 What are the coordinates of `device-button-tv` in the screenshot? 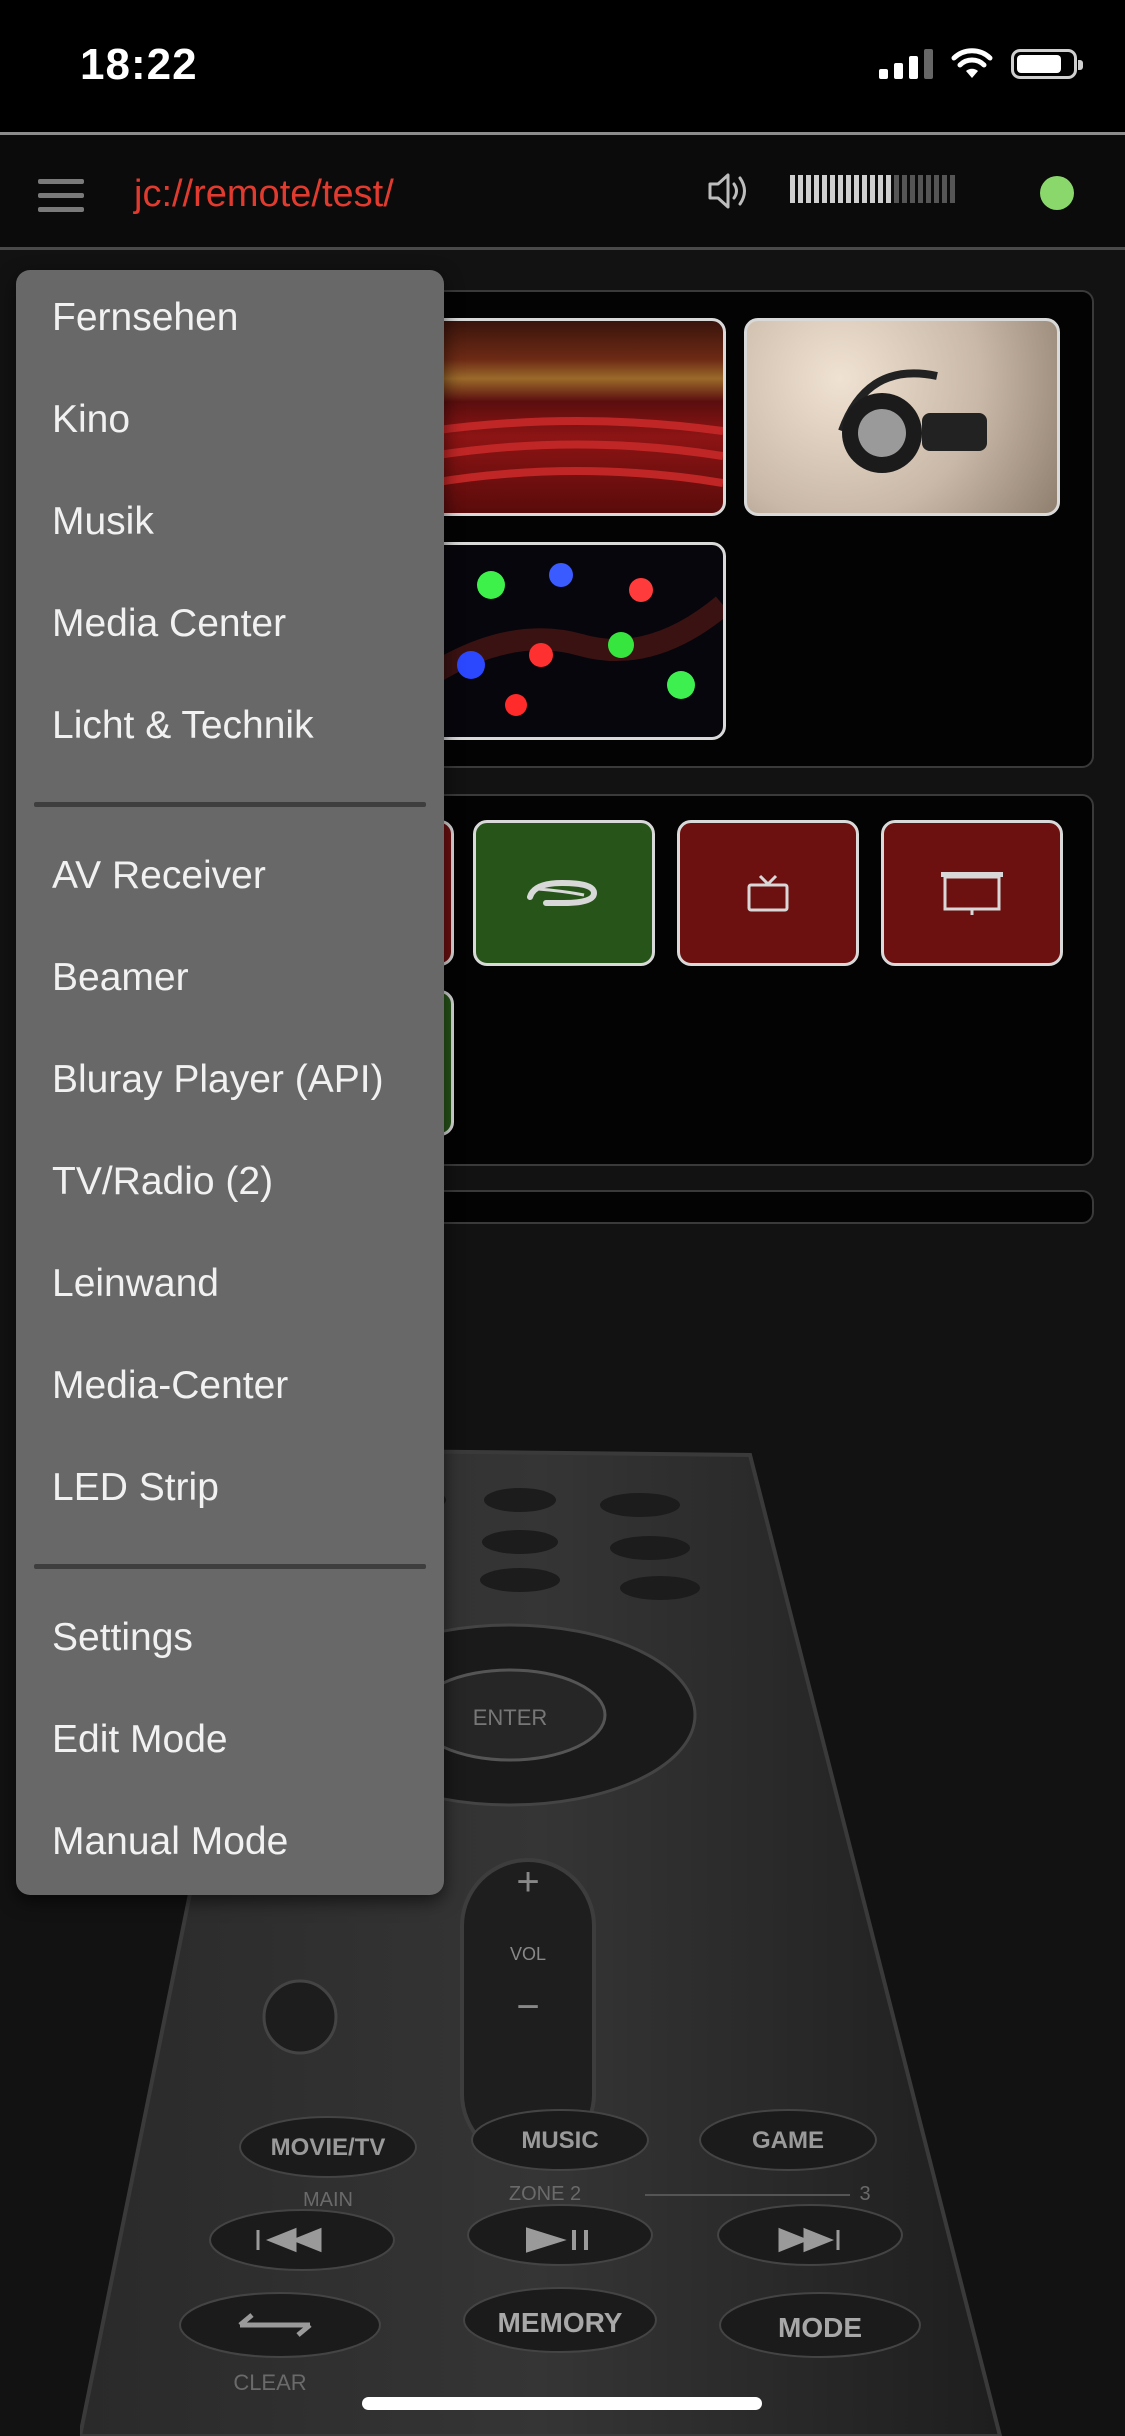 It's located at (768, 893).